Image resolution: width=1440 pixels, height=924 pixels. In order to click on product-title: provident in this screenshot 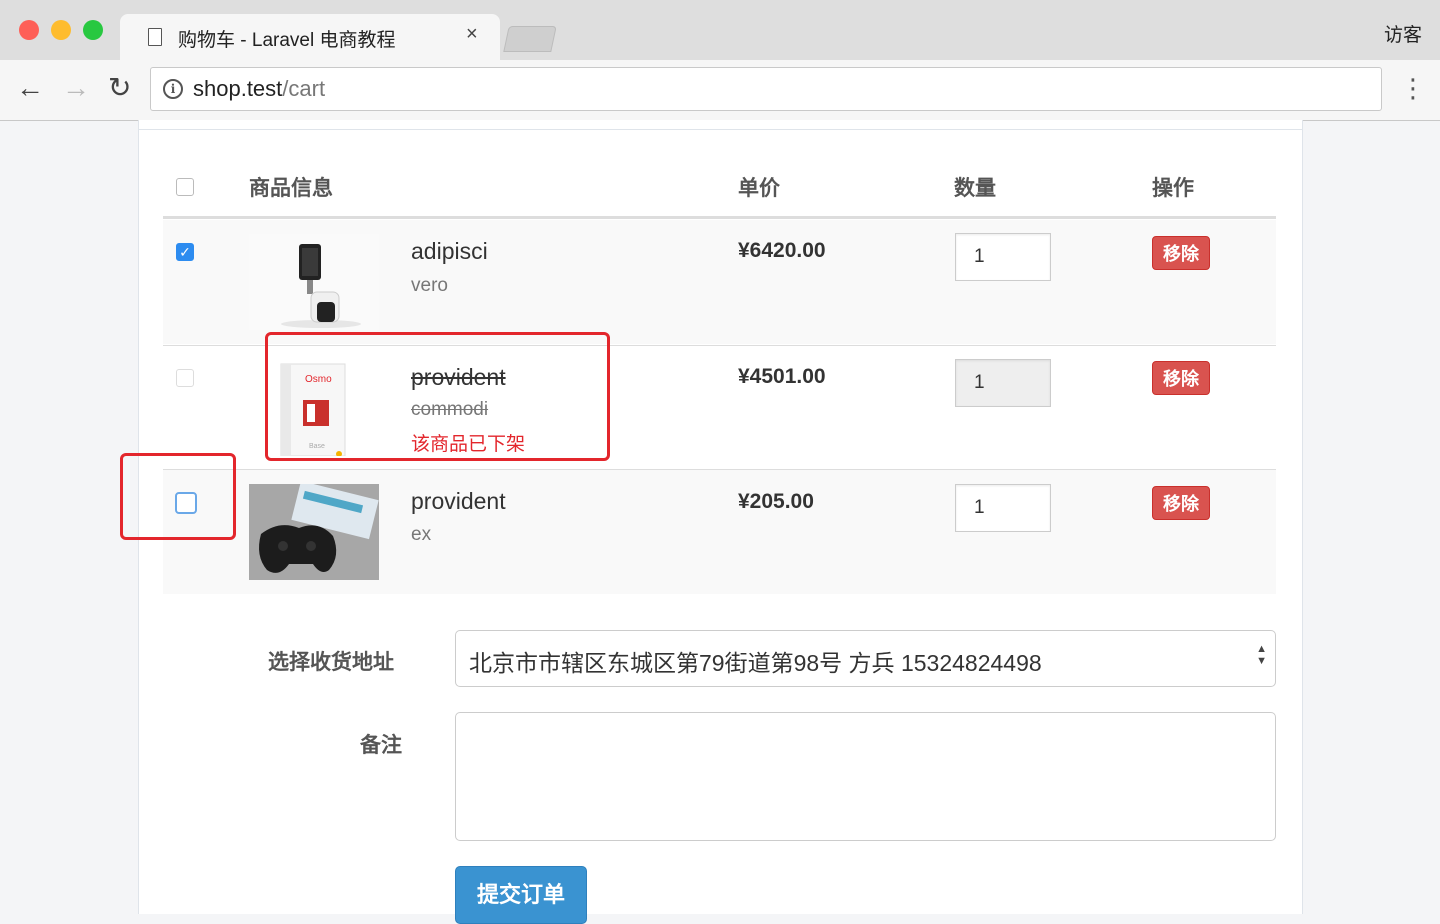, I will do `click(458, 501)`.